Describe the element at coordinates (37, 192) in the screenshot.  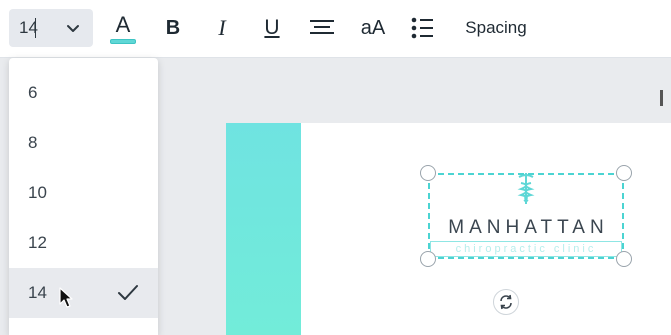
I see `option-label: 10` at that location.